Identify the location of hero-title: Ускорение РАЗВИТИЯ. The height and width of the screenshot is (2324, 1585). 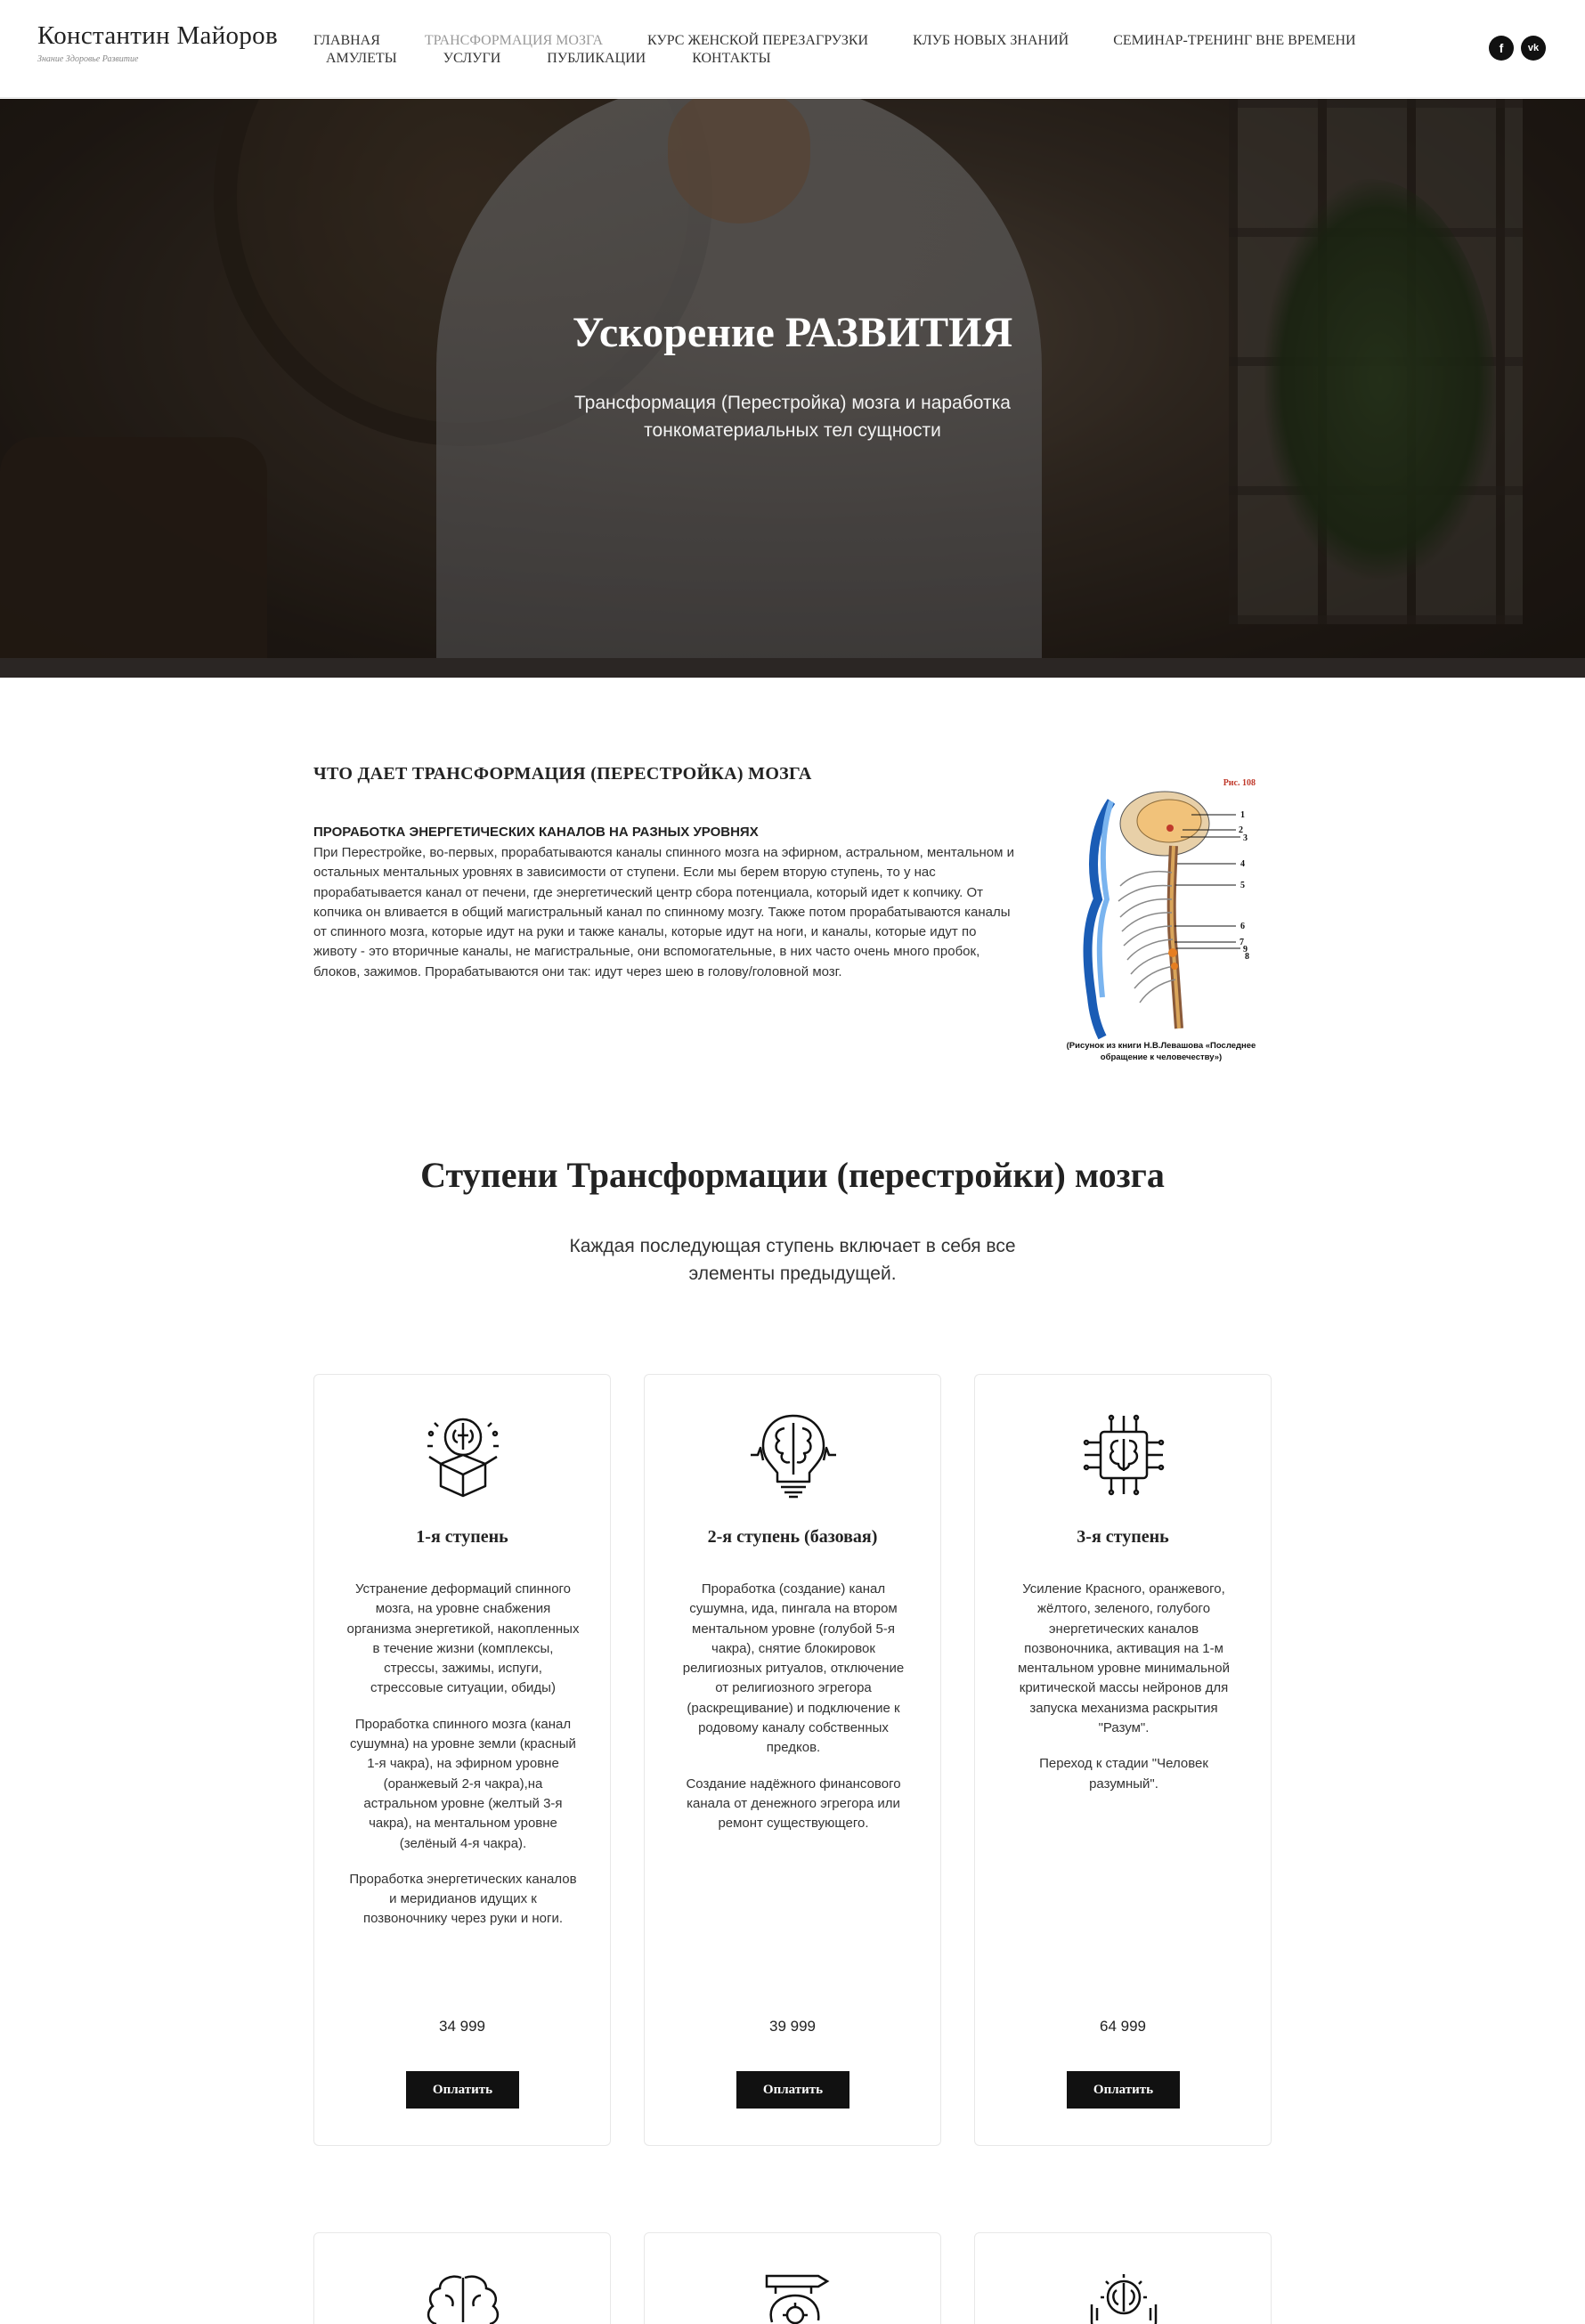
(792, 333).